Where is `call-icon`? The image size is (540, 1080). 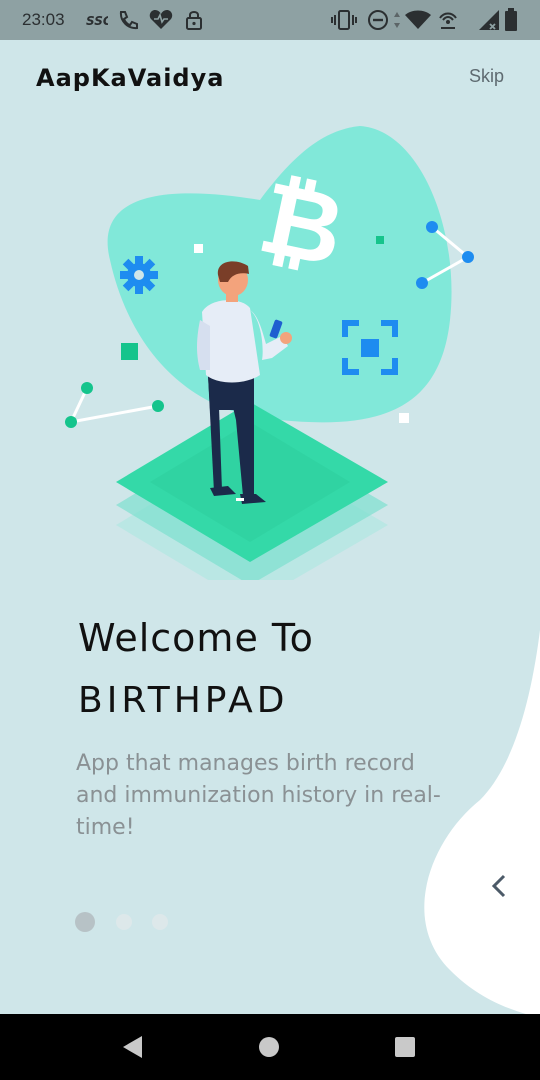
call-icon is located at coordinates (128, 22).